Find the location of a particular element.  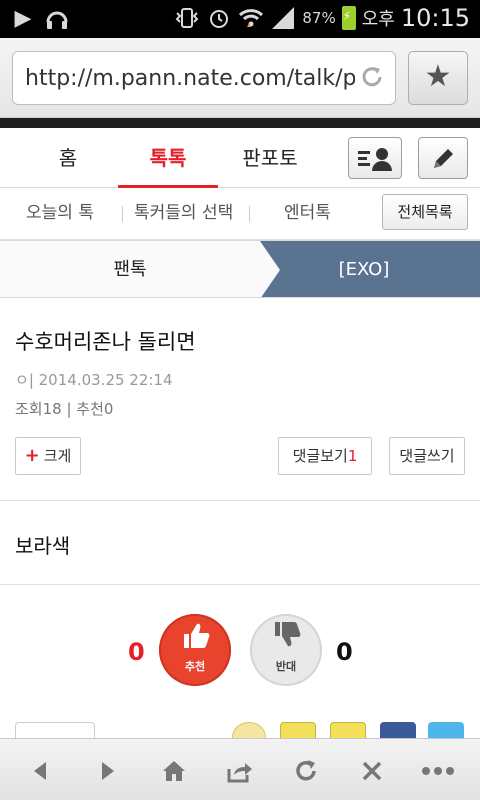

kakaotalk-icon is located at coordinates (298, 730).